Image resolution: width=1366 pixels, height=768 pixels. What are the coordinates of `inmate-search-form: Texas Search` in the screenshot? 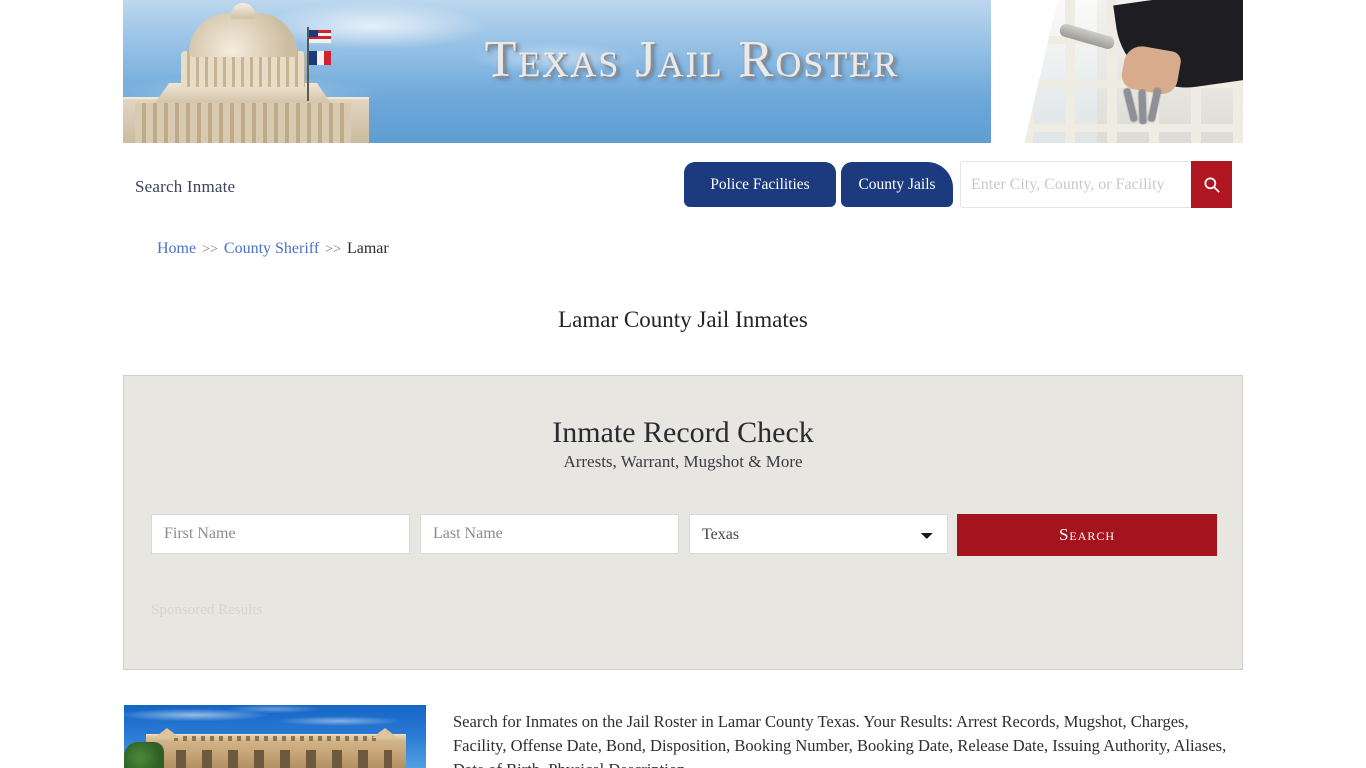 It's located at (684, 535).